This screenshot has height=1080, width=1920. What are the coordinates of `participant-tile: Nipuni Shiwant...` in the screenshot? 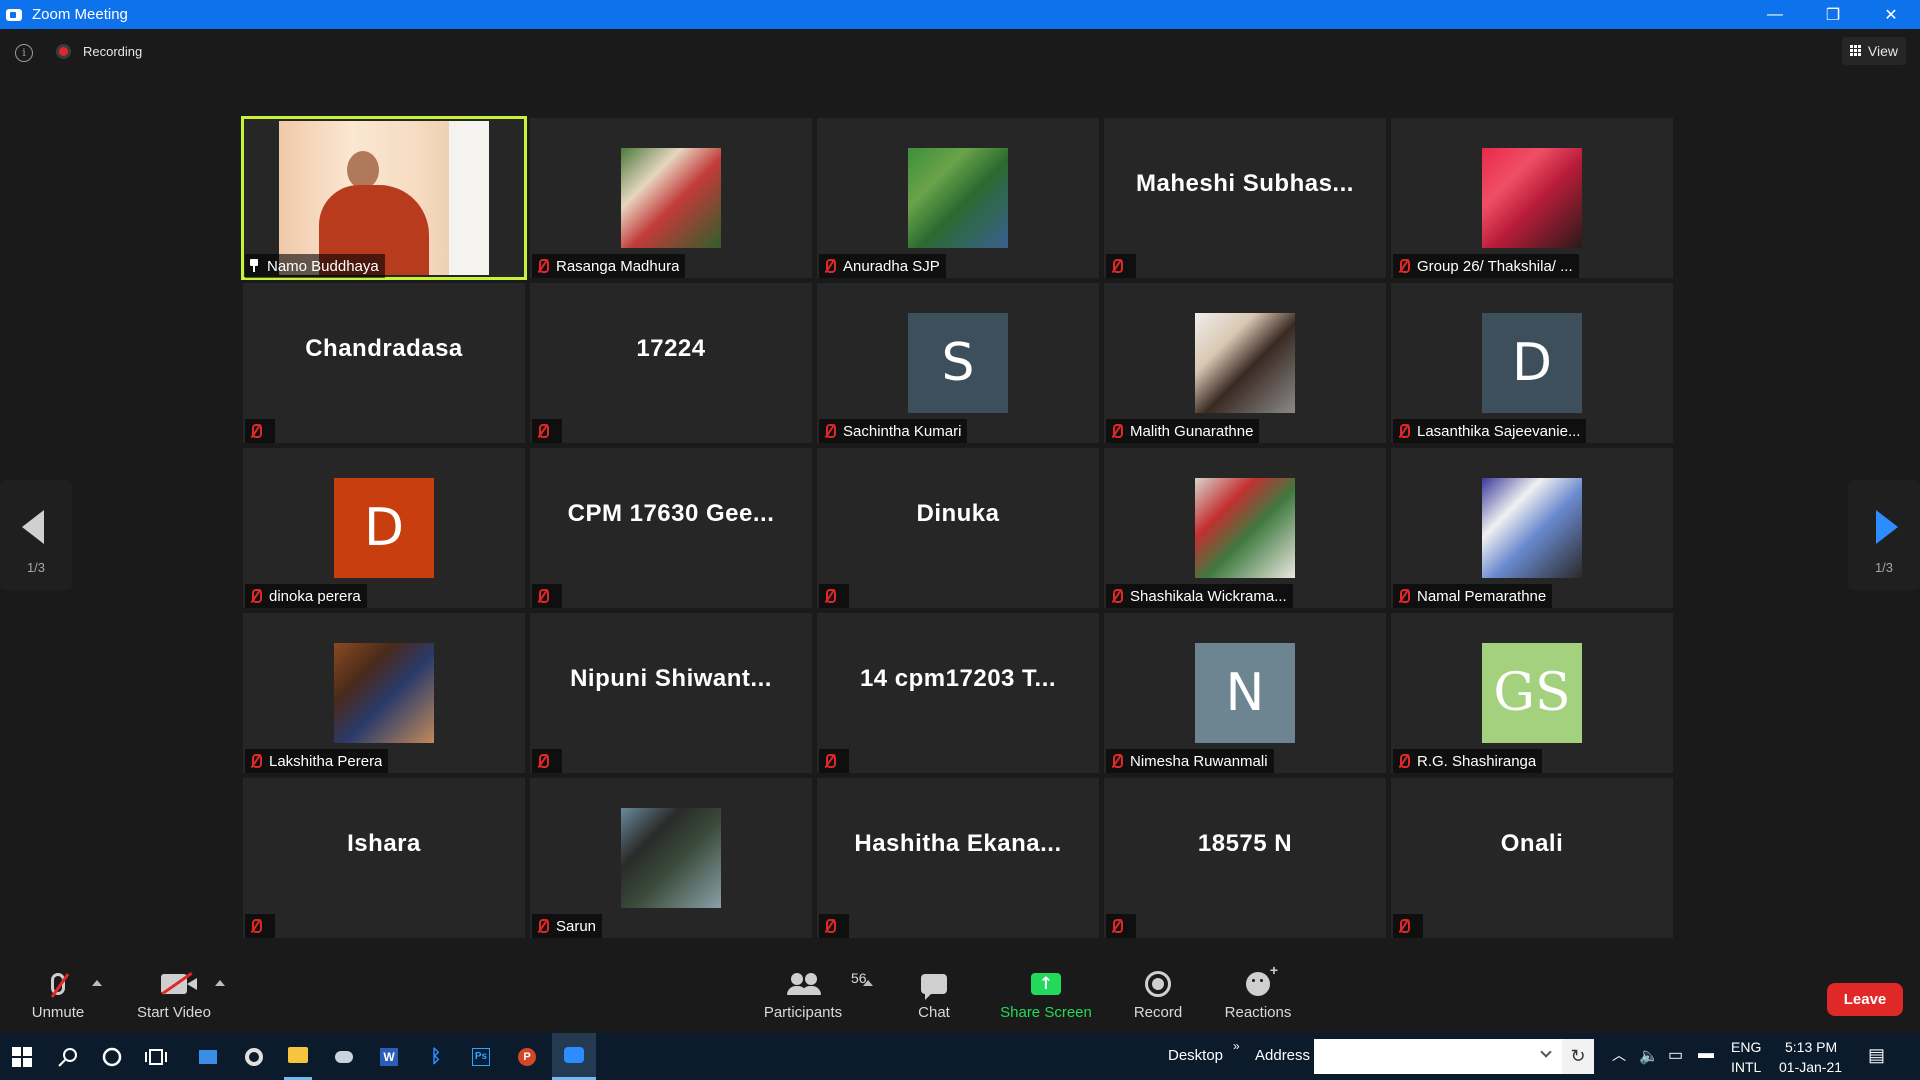 It's located at (671, 693).